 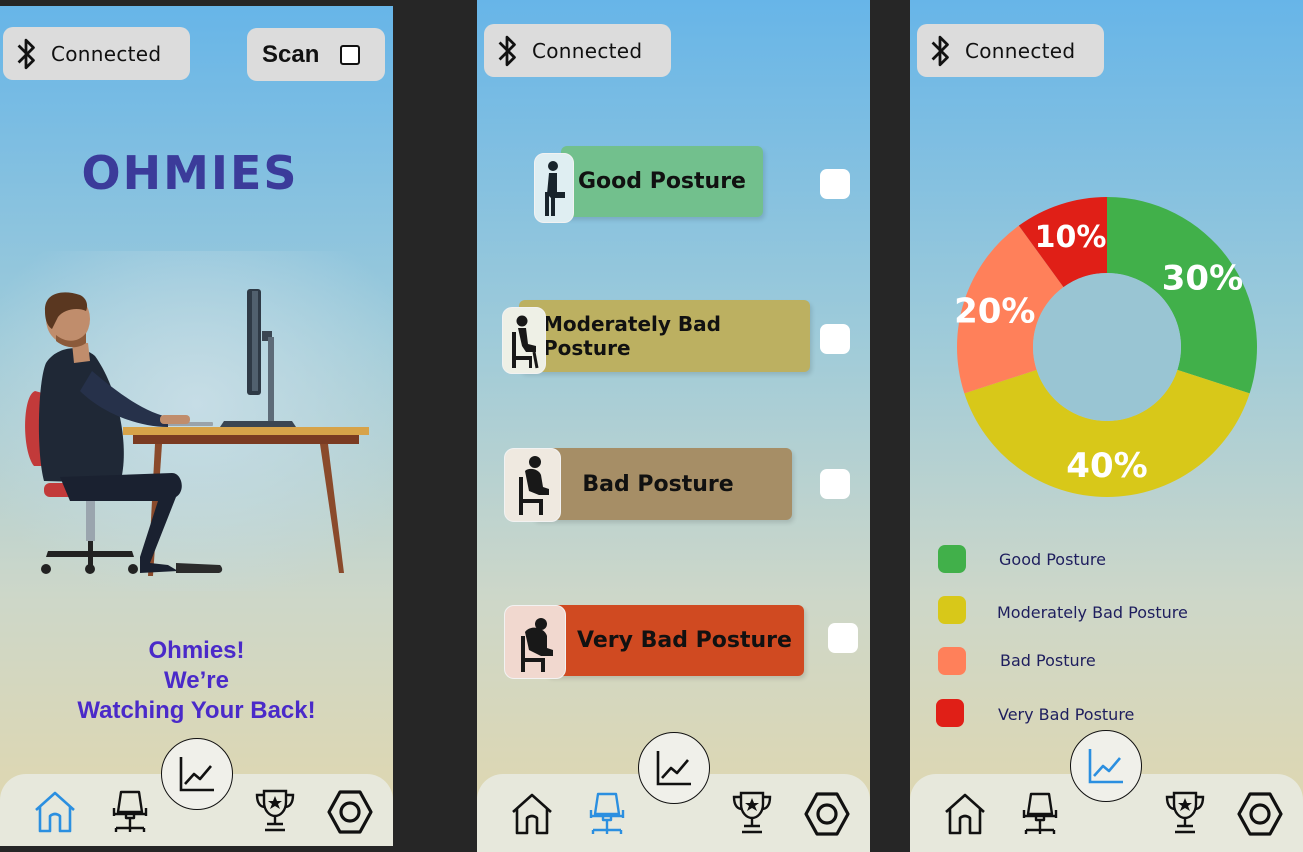 I want to click on tagline-line-2: We’re, so click(x=196, y=680).